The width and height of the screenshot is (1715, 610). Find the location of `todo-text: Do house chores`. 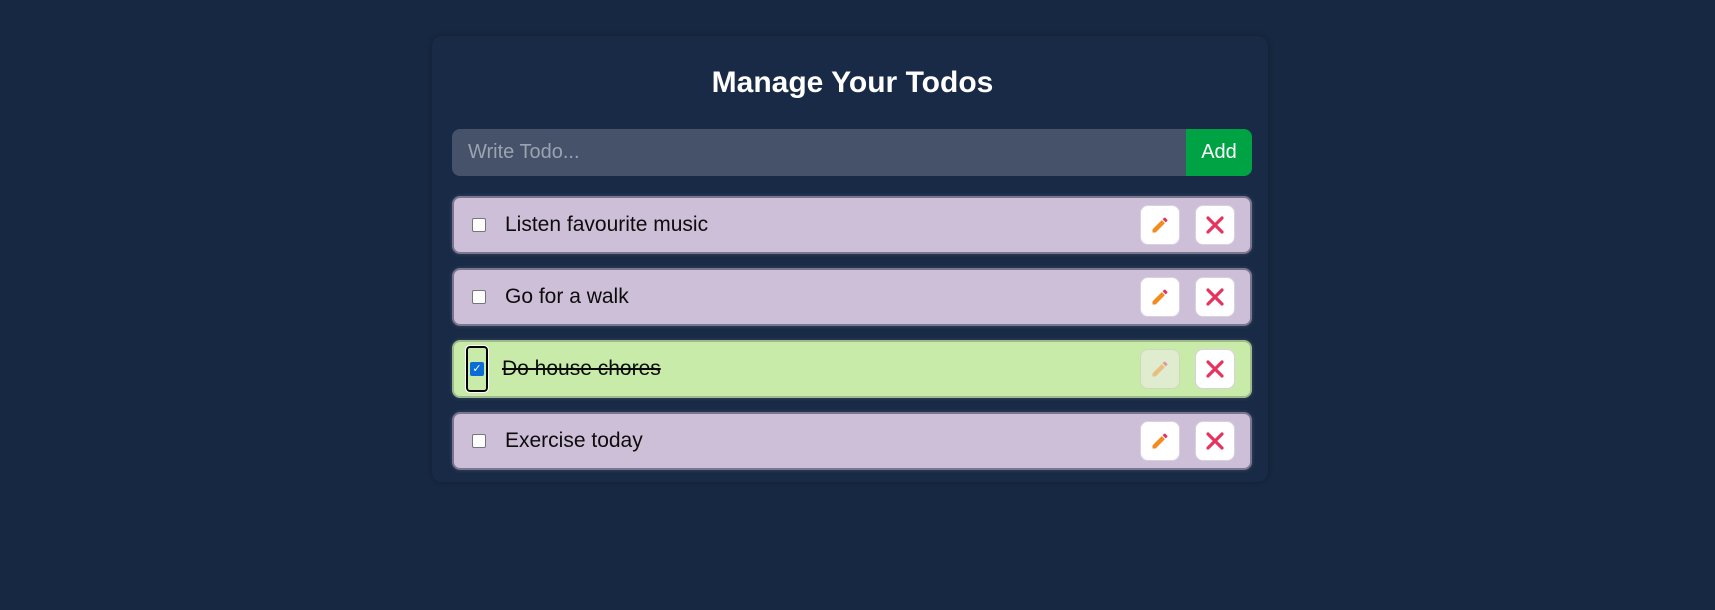

todo-text: Do house chores is located at coordinates (581, 368).